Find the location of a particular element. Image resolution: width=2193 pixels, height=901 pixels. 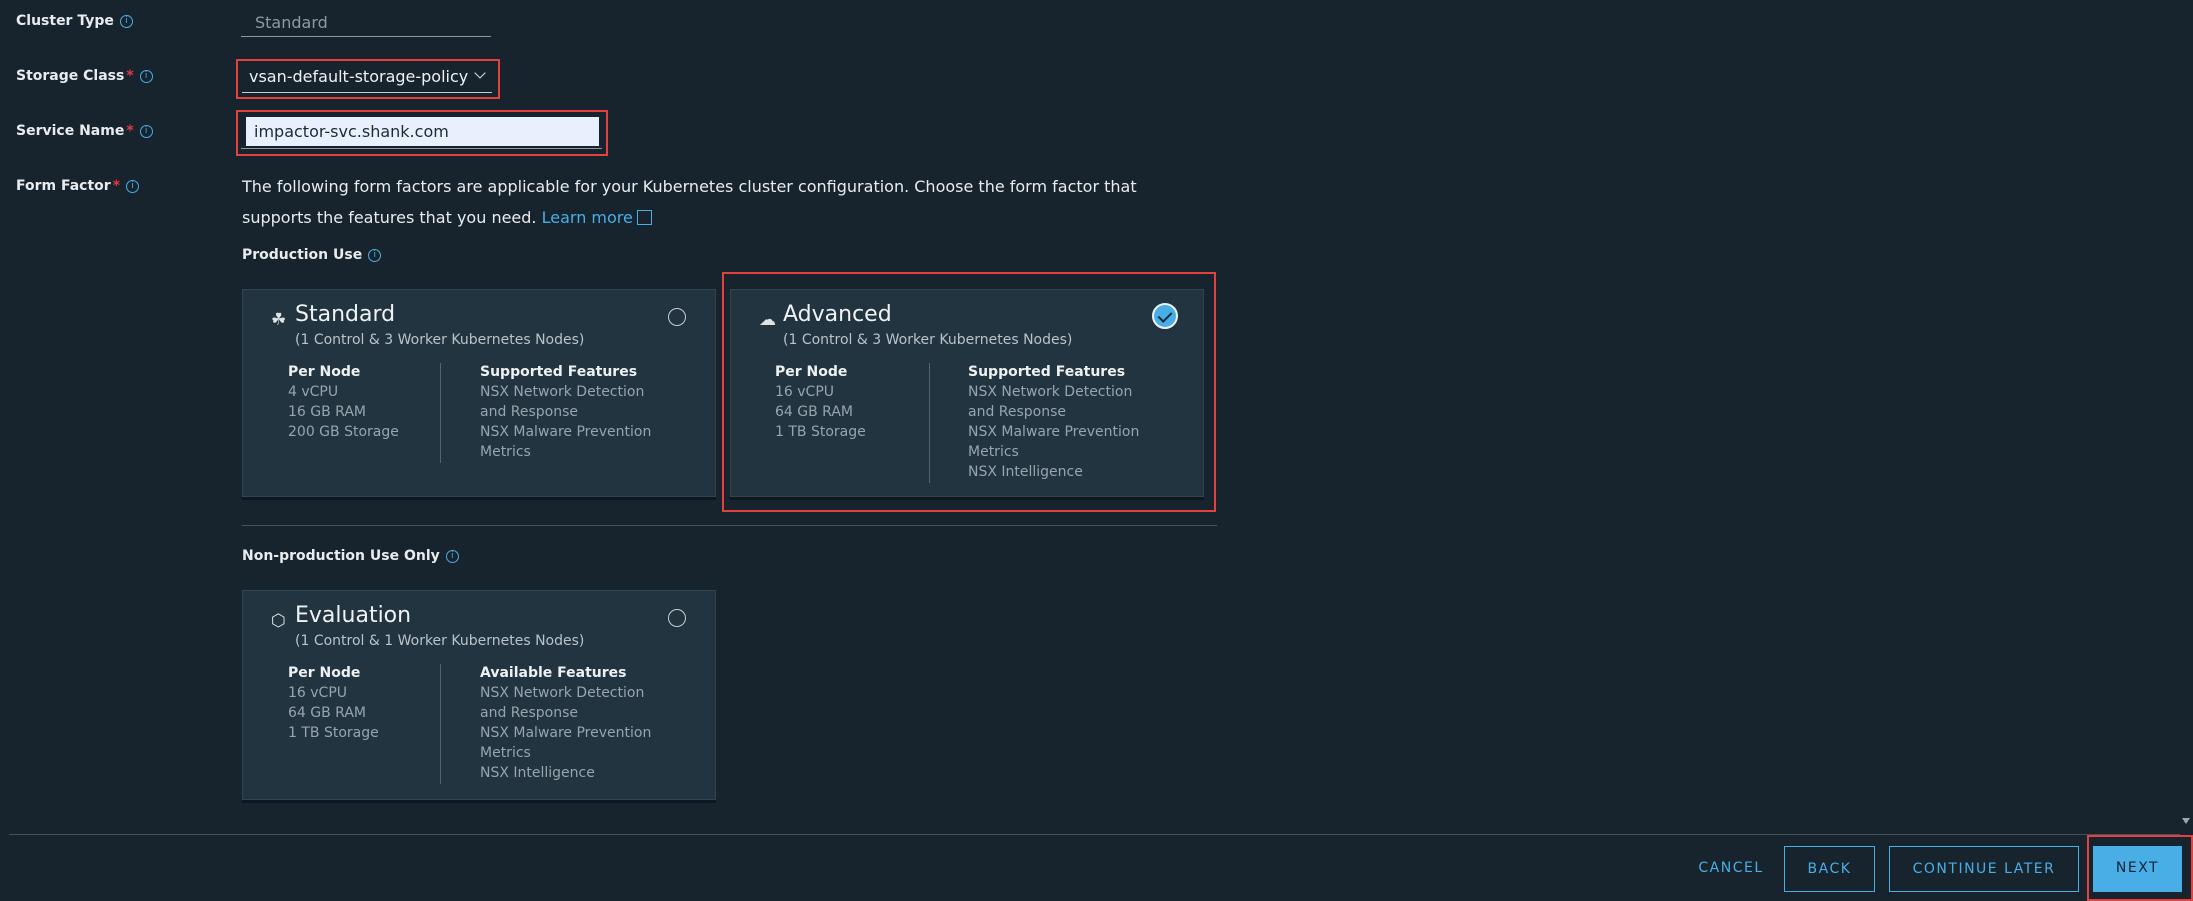

storage-class-label: Storage Class * i is located at coordinates (84, 76).